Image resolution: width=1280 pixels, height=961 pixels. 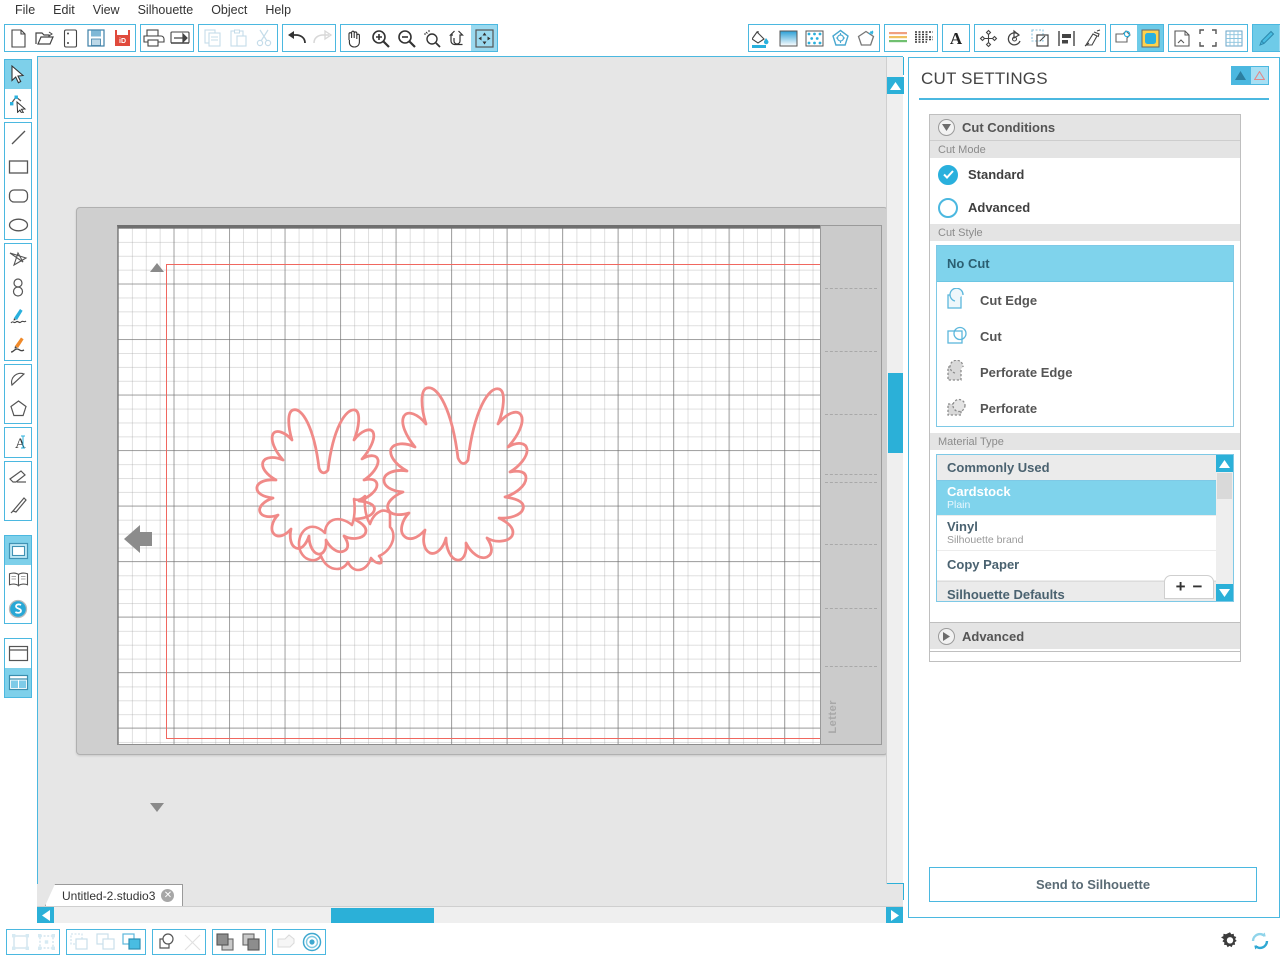 I want to click on zoom-in-icon, so click(x=380, y=38).